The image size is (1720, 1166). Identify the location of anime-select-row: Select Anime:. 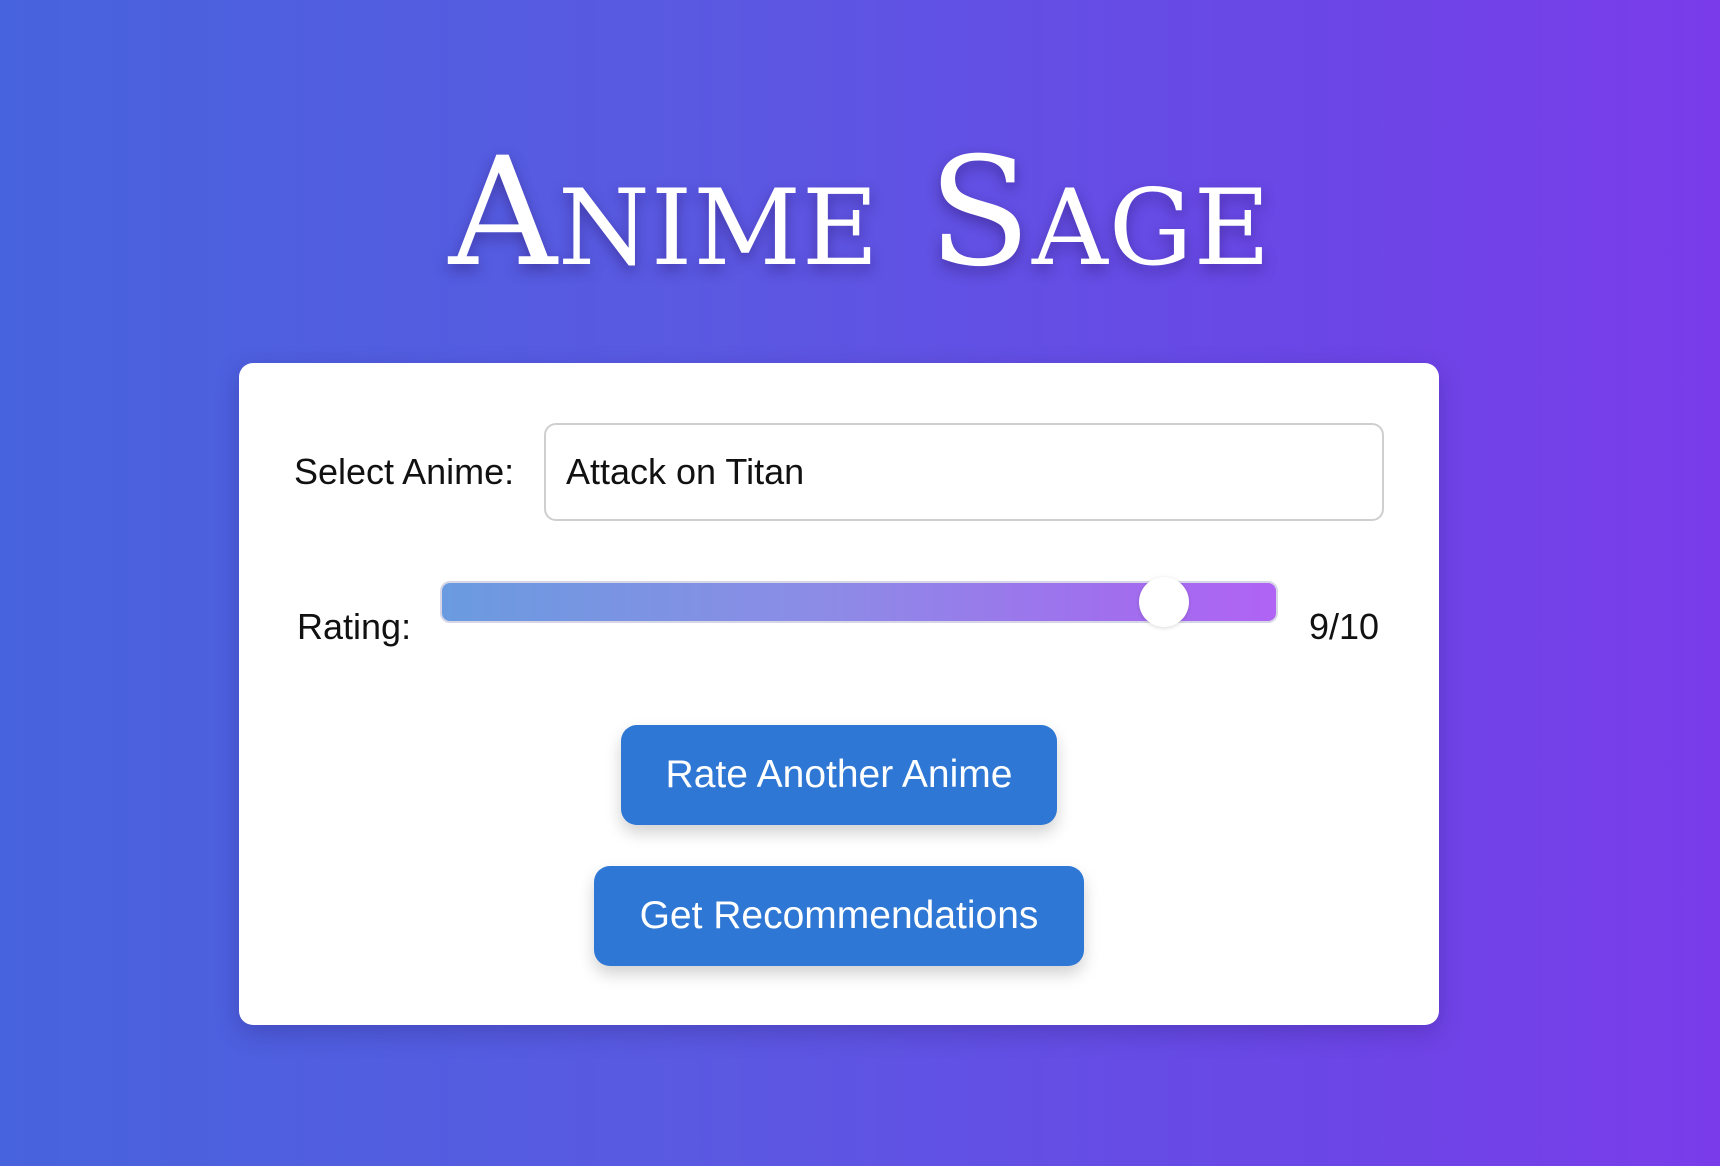
(839, 472).